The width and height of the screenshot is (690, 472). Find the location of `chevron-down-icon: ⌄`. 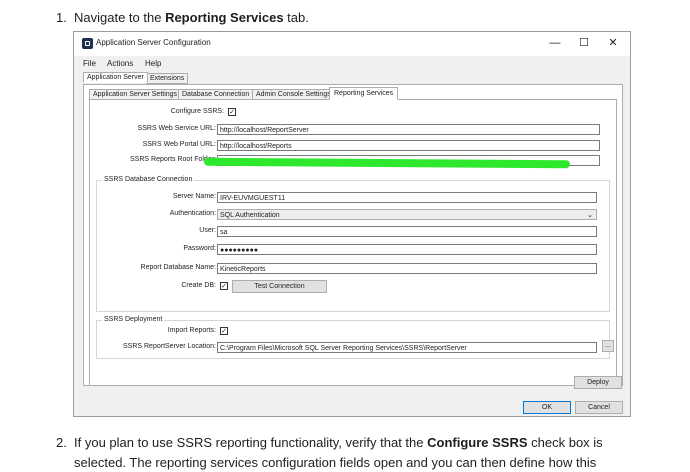

chevron-down-icon: ⌄ is located at coordinates (590, 215).